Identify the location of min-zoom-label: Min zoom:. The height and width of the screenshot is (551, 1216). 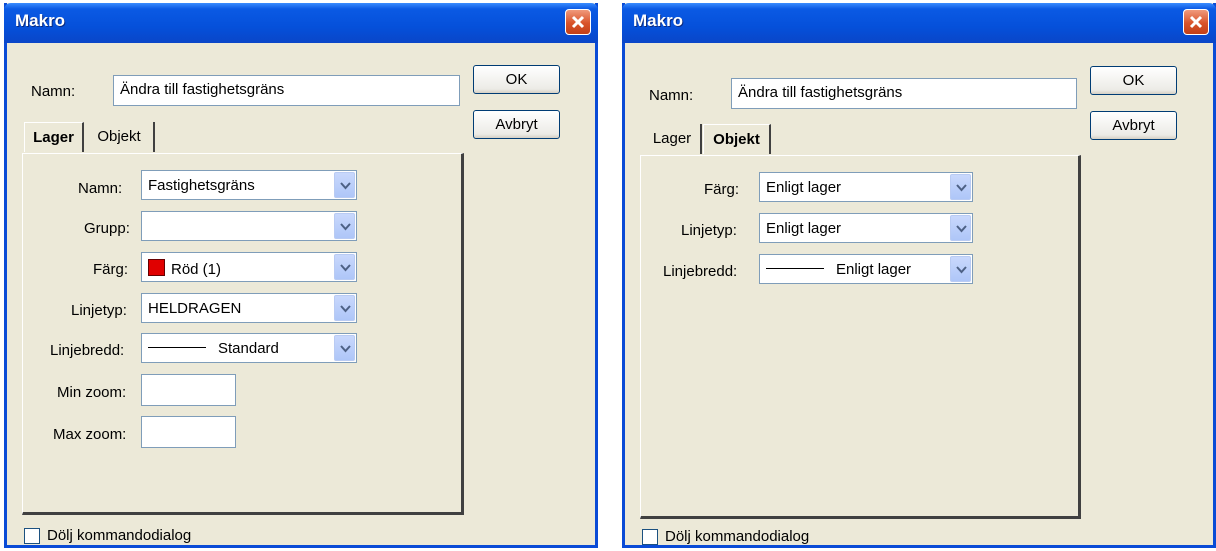
(92, 392).